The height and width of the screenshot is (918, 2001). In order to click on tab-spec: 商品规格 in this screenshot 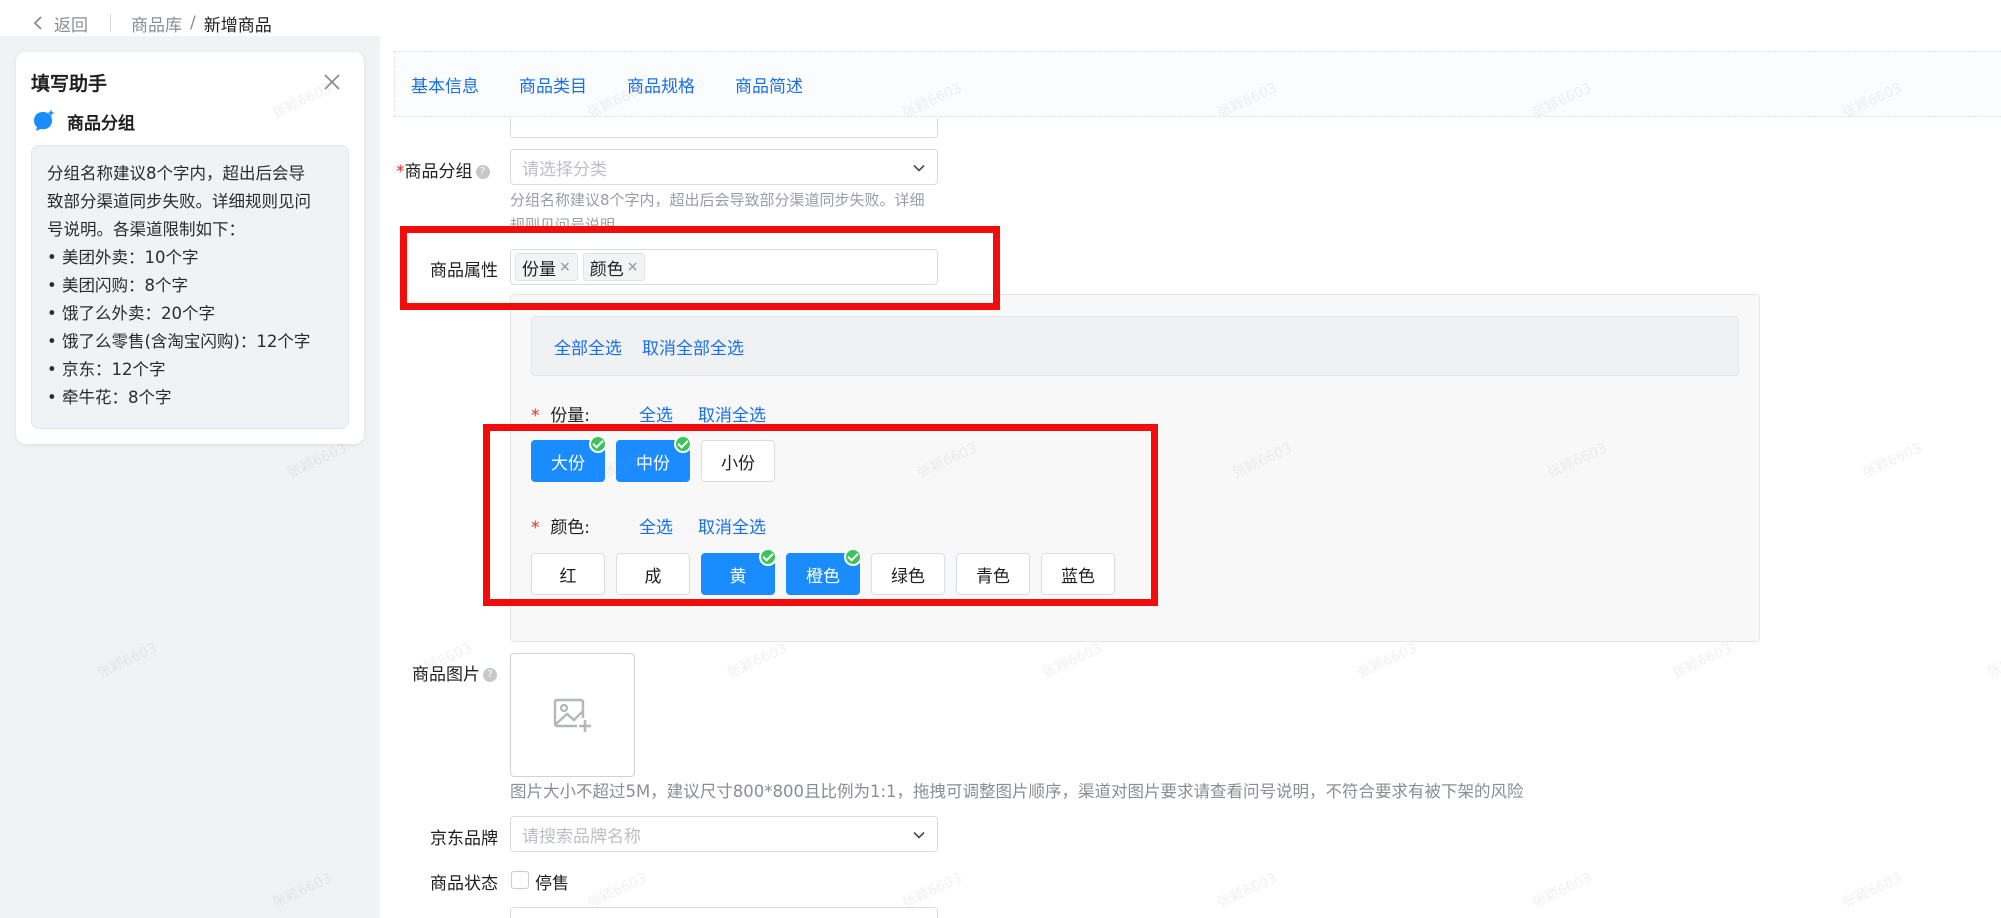, I will do `click(661, 84)`.